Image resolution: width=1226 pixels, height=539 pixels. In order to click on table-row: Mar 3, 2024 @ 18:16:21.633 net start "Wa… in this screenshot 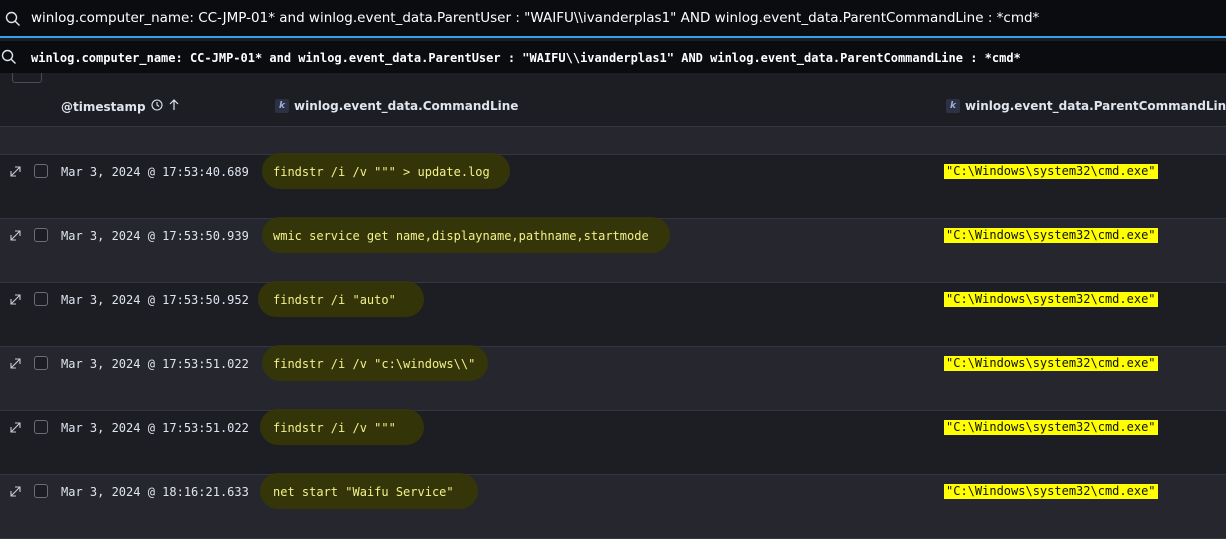, I will do `click(613, 506)`.